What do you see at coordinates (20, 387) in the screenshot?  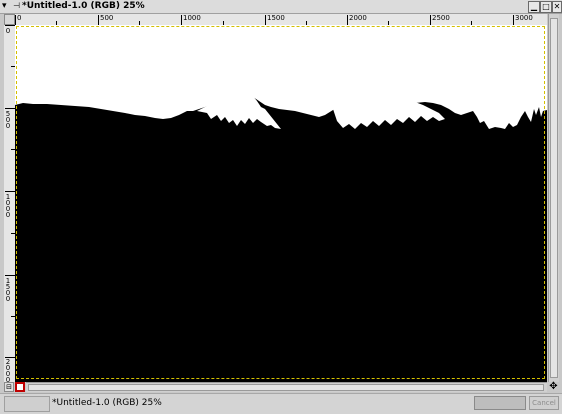 I see `mode-indicator-icon` at bounding box center [20, 387].